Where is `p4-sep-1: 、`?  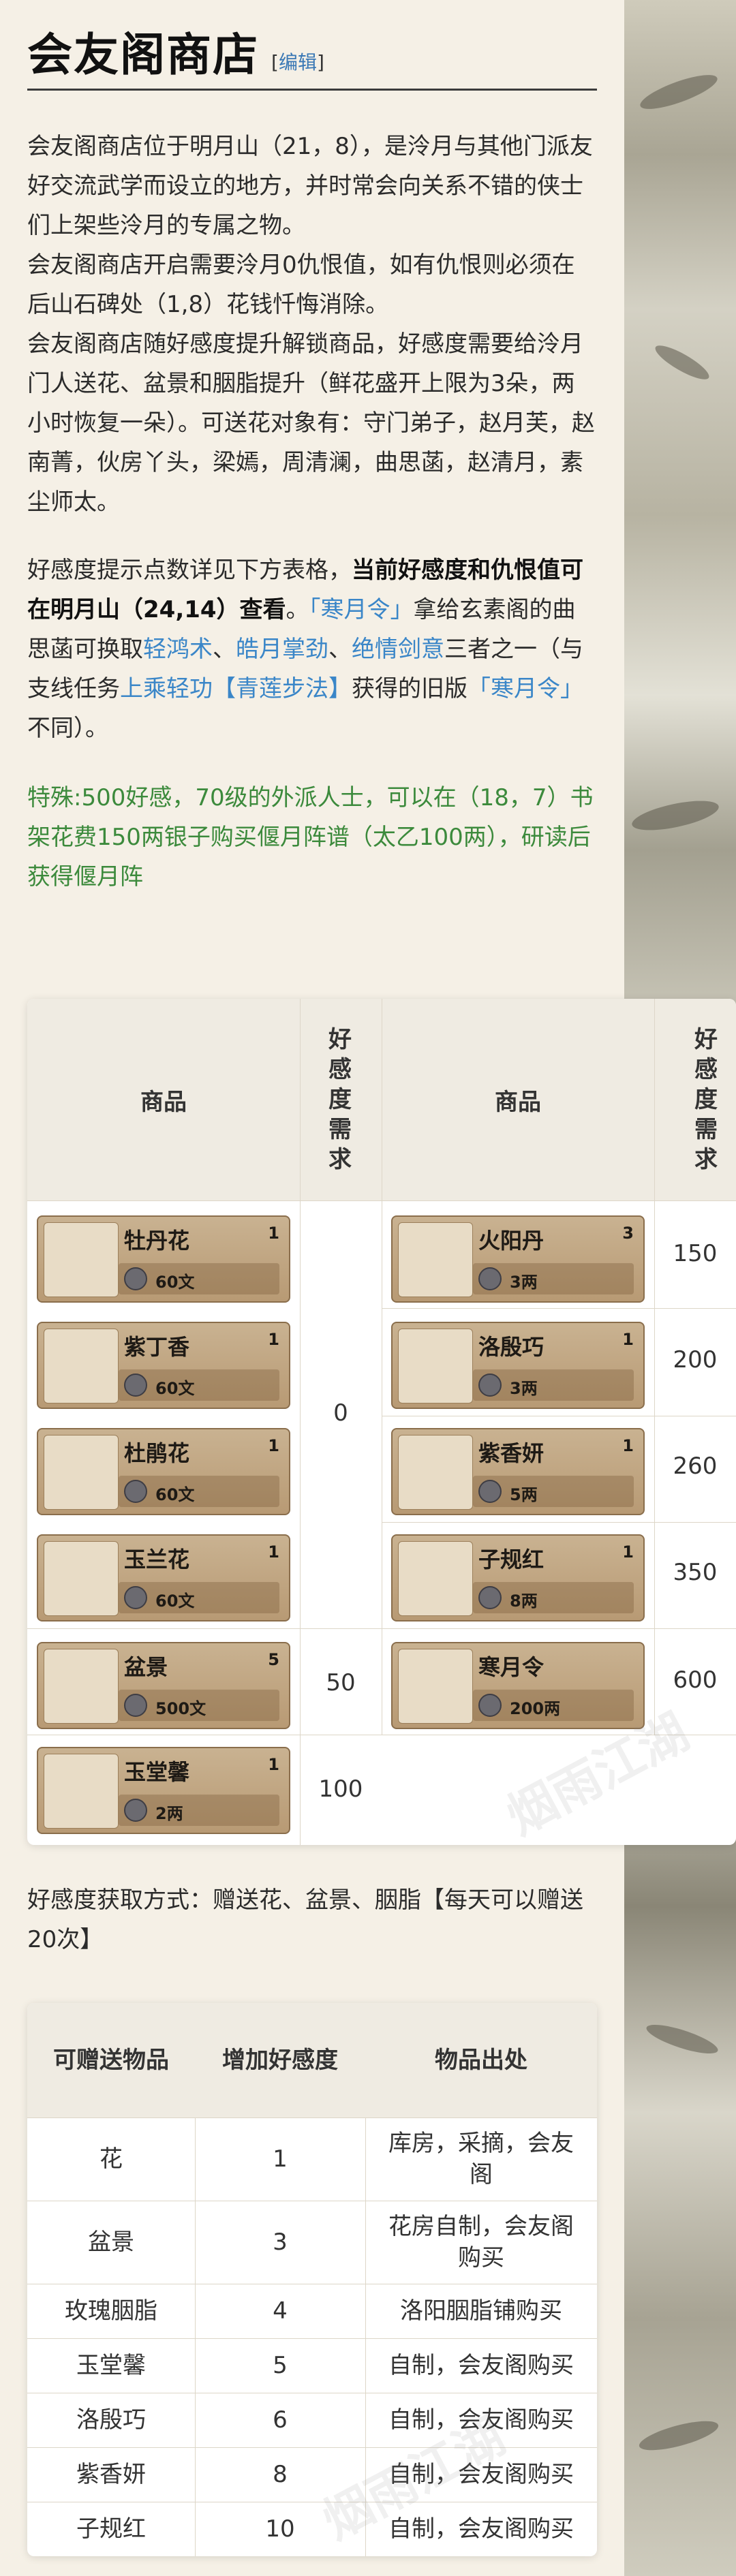
p4-sep-1: 、 is located at coordinates (225, 649).